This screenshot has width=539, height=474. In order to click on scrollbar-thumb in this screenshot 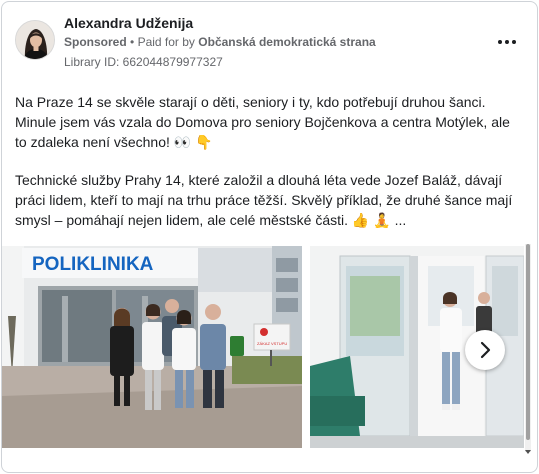, I will do `click(528, 342)`.